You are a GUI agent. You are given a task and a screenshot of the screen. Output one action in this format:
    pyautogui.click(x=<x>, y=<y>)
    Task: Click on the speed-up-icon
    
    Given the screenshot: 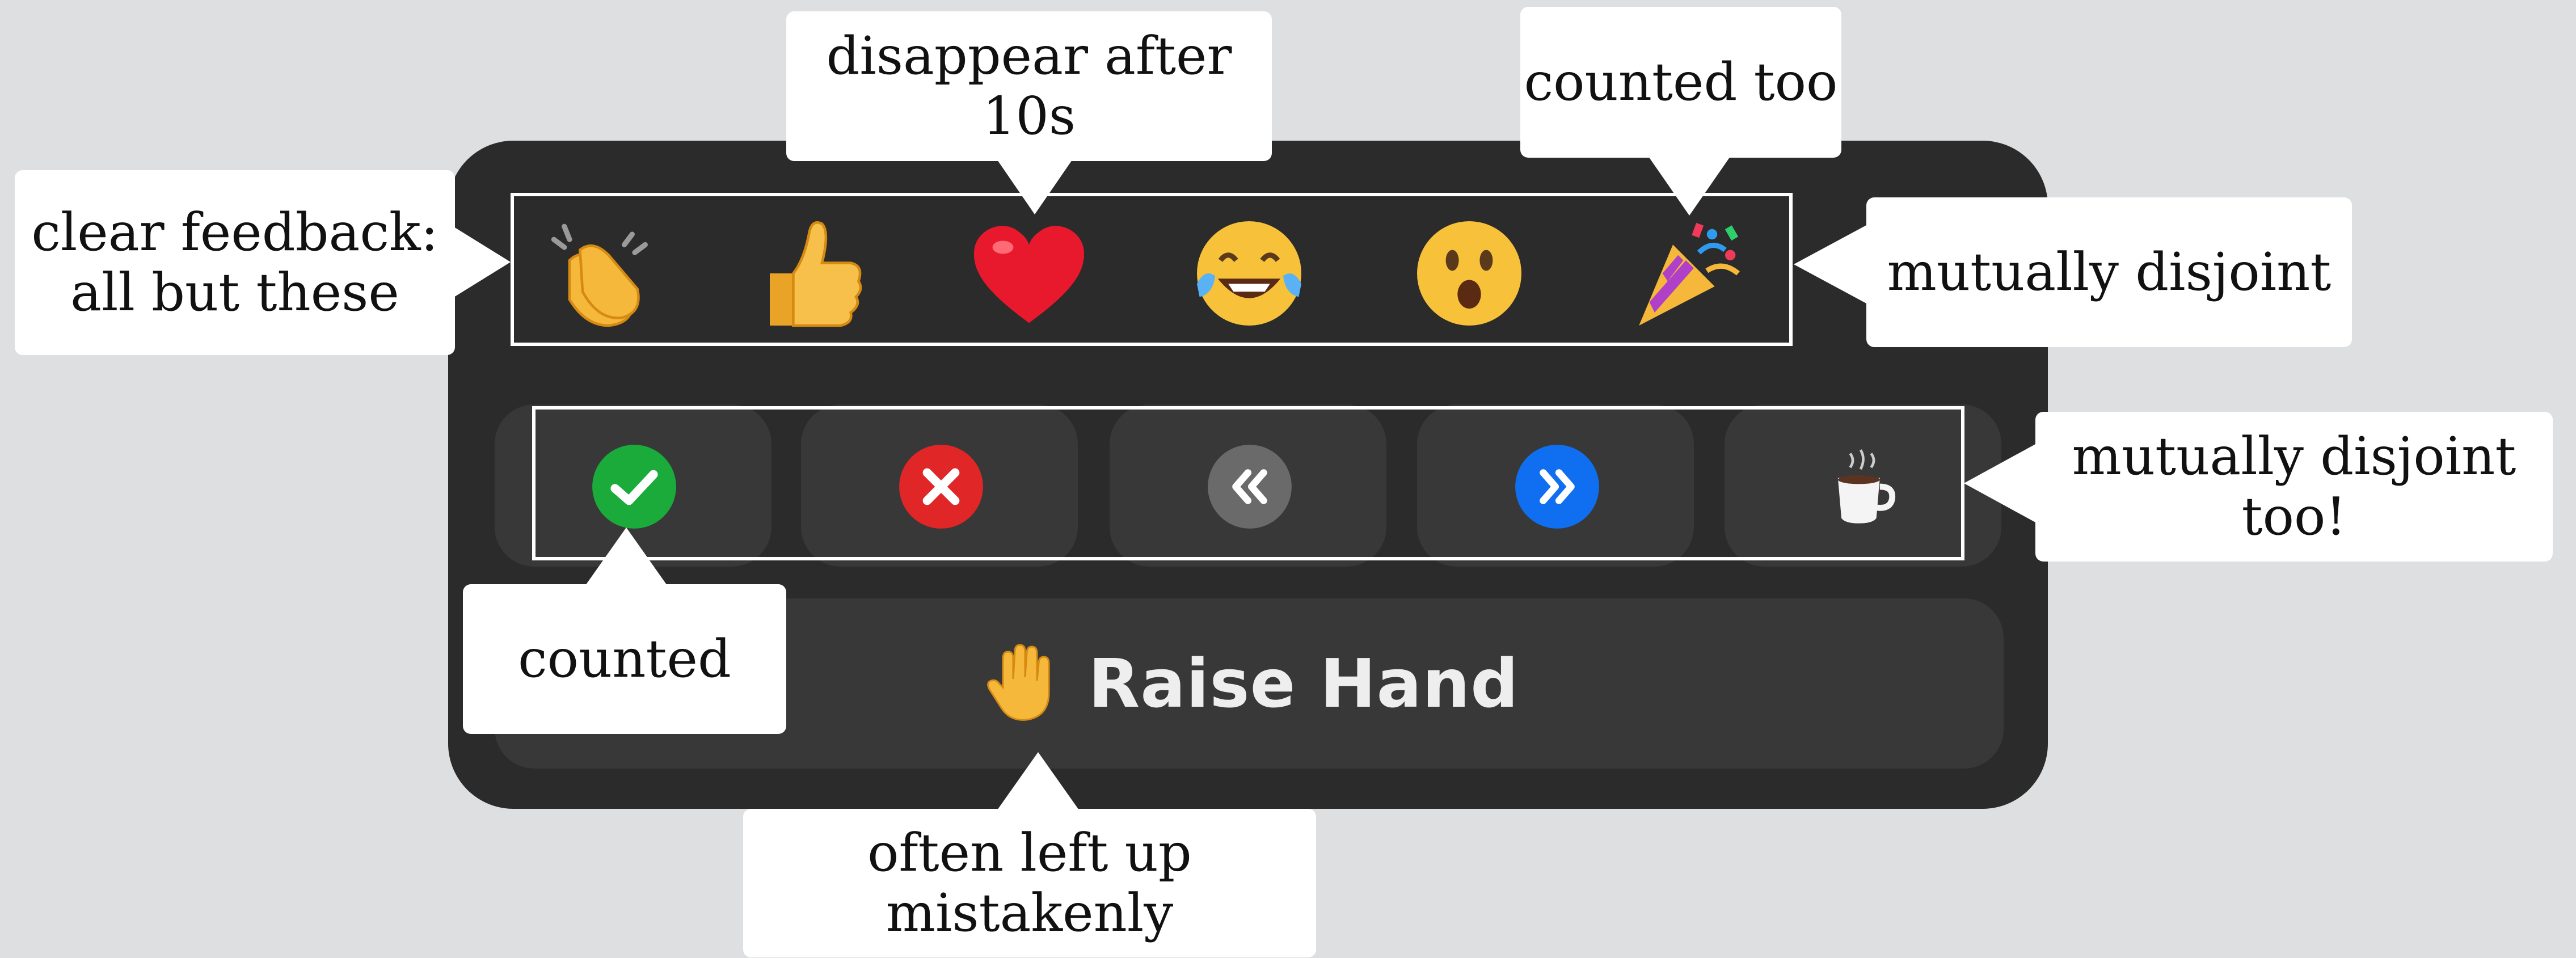 What is the action you would take?
    pyautogui.click(x=1557, y=486)
    